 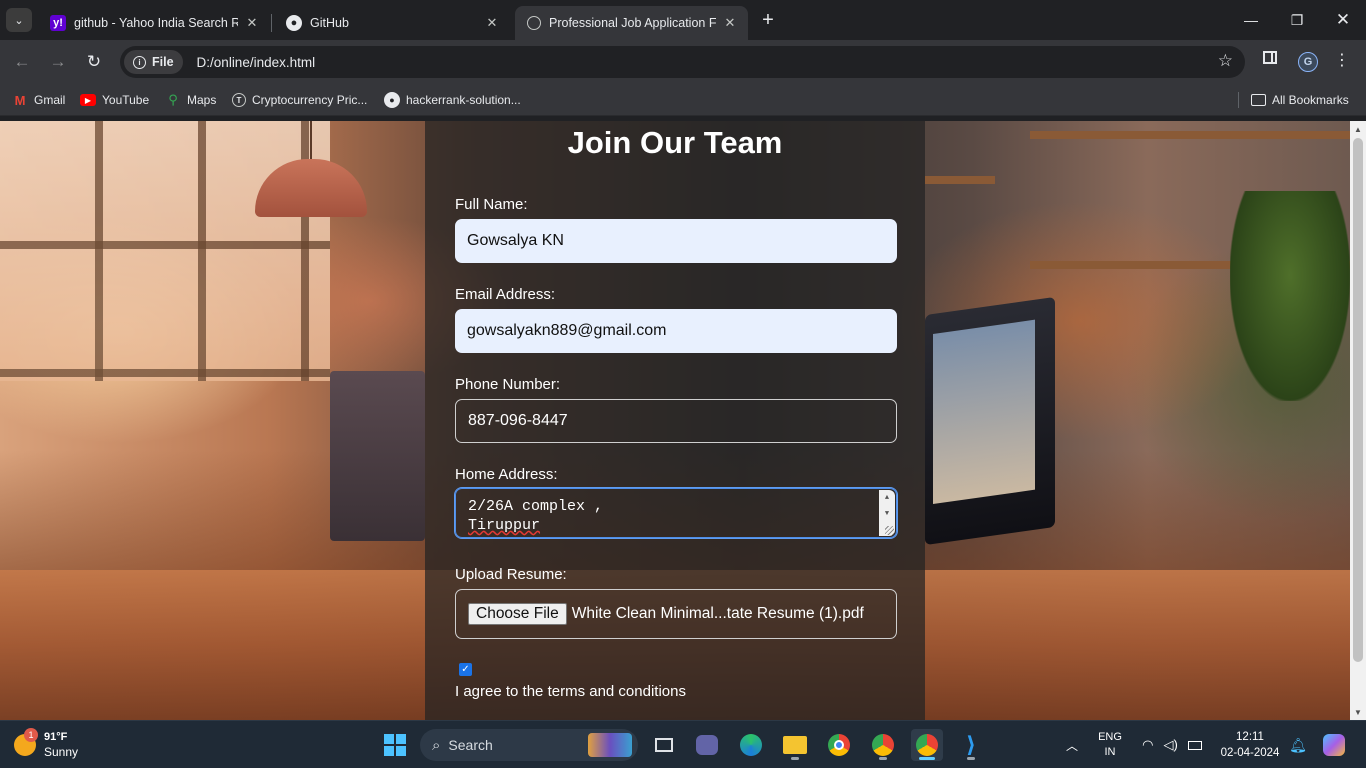 I want to click on bookmark-gmail: M Gmail, so click(x=39, y=100).